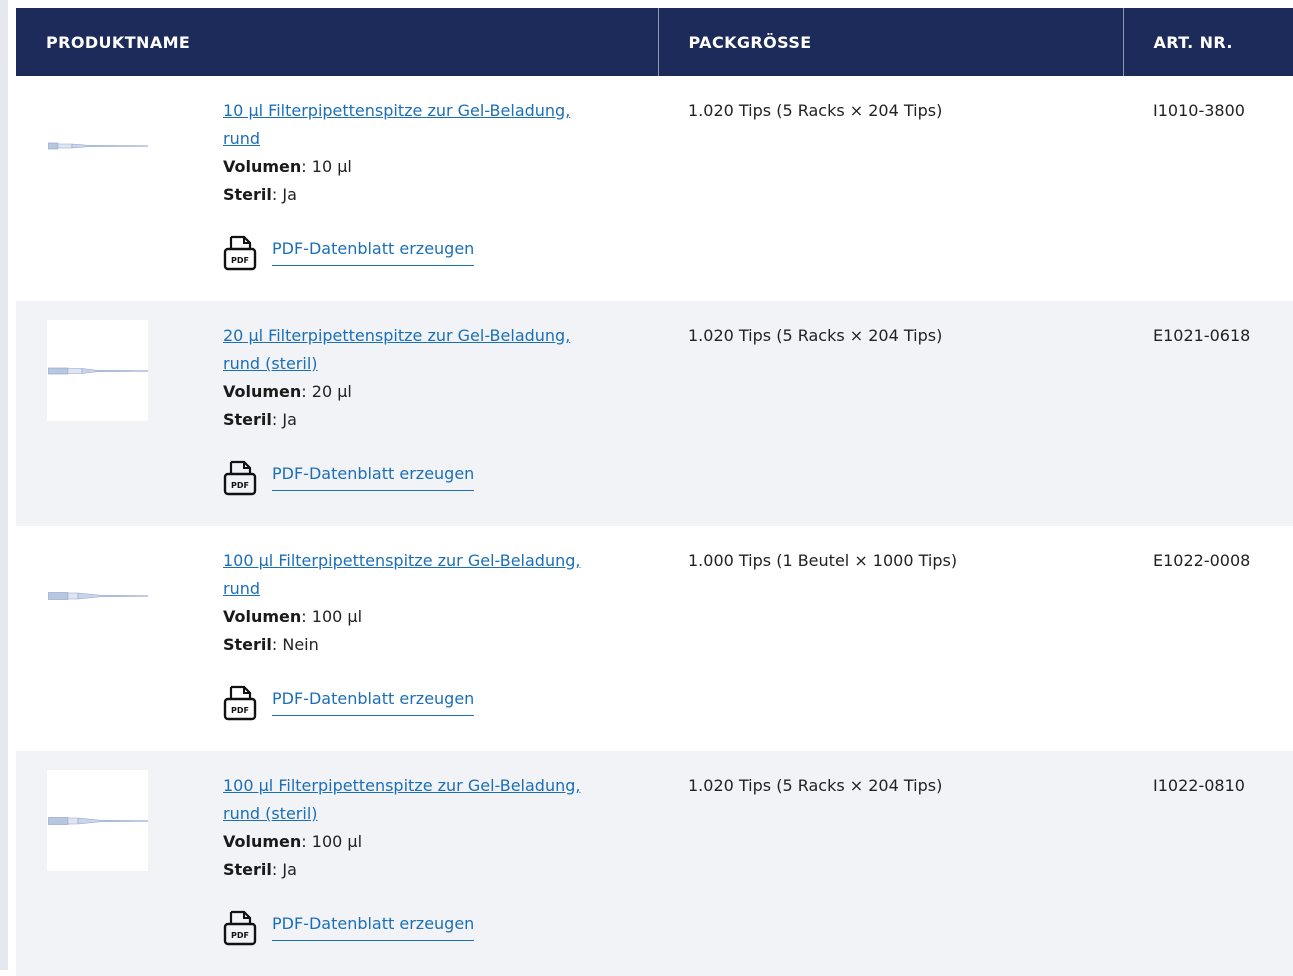  What do you see at coordinates (433, 392) in the screenshot?
I see `volume-spec: Volumen: 20 µl` at bounding box center [433, 392].